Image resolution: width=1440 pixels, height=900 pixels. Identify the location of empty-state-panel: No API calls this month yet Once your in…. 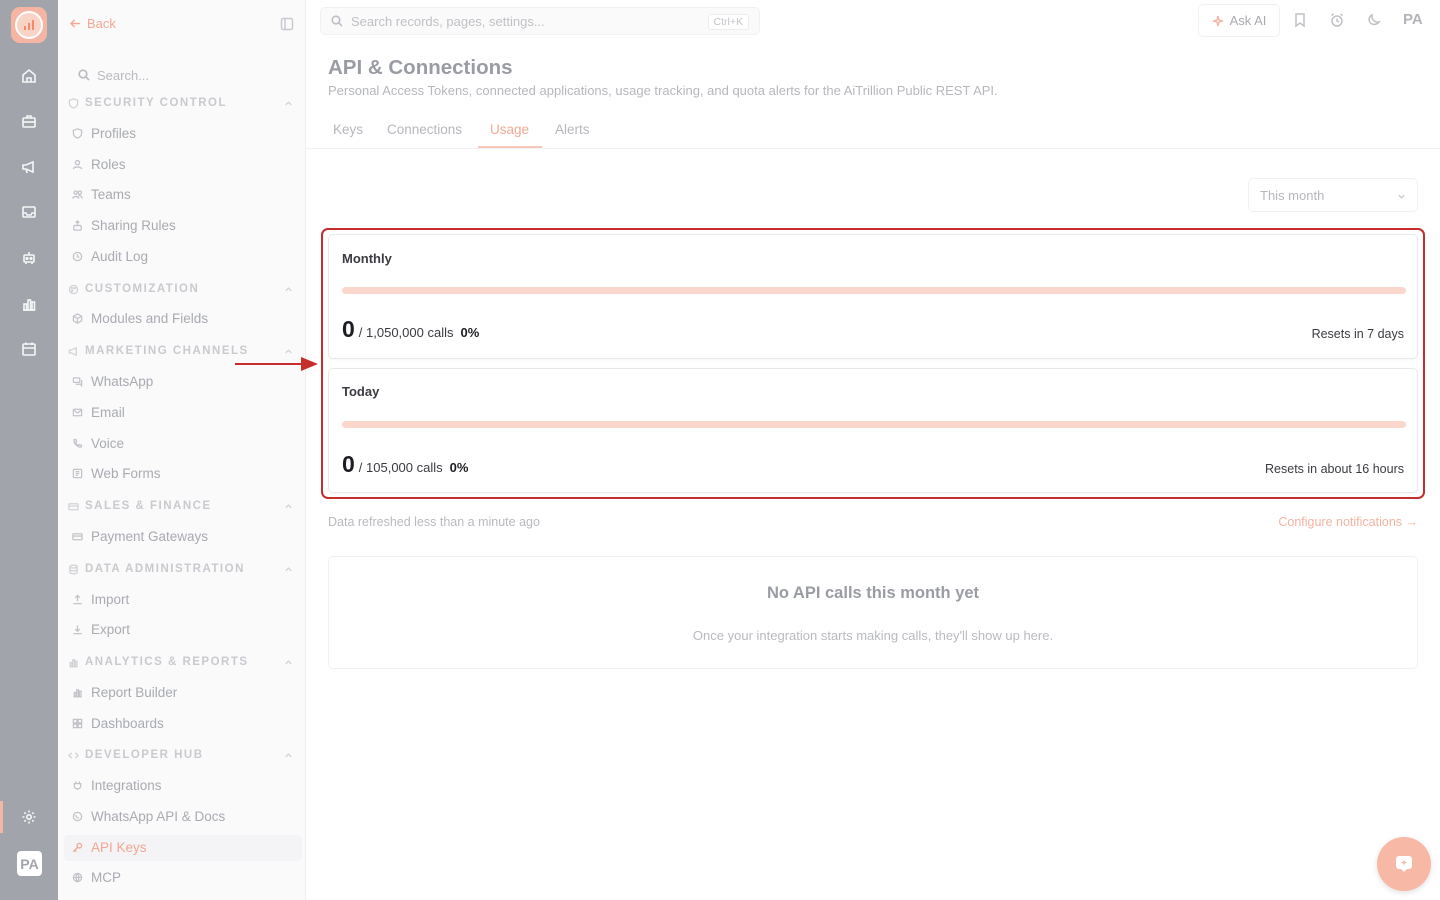
(873, 612).